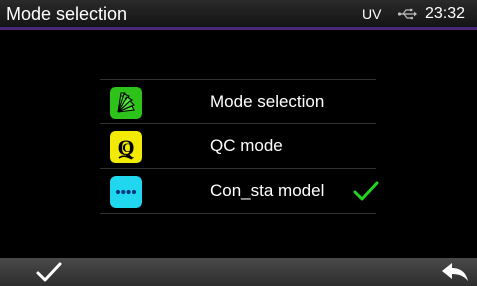 The width and height of the screenshot is (477, 286). I want to click on menu-item-label: Con_sta model, so click(267, 190).